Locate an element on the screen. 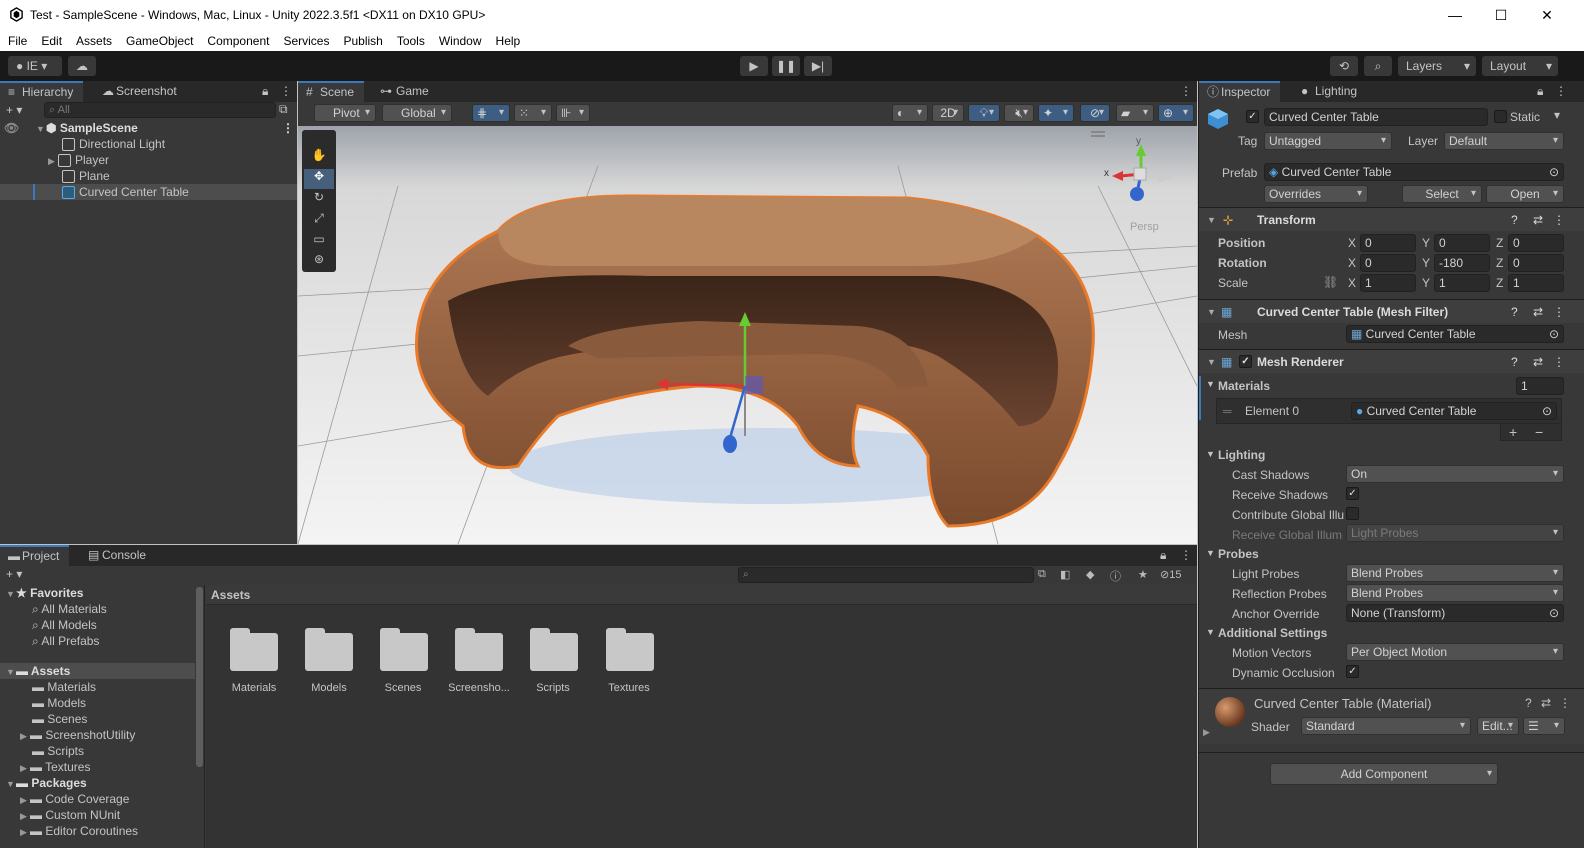 This screenshot has width=1584, height=848. favorite-star-icon: ★ is located at coordinates (1143, 574).